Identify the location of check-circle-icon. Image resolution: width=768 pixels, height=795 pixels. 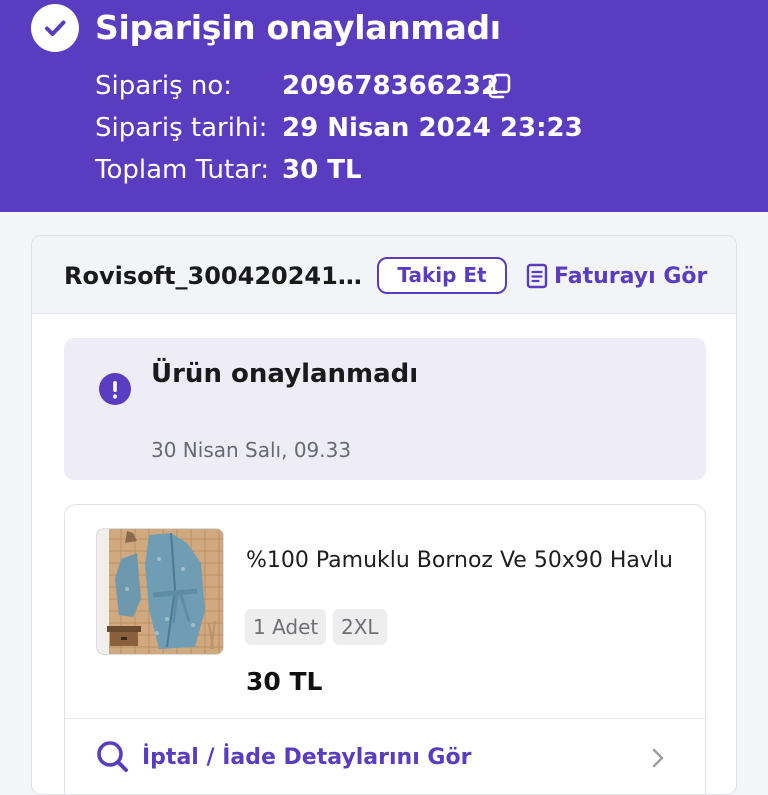
(55, 28).